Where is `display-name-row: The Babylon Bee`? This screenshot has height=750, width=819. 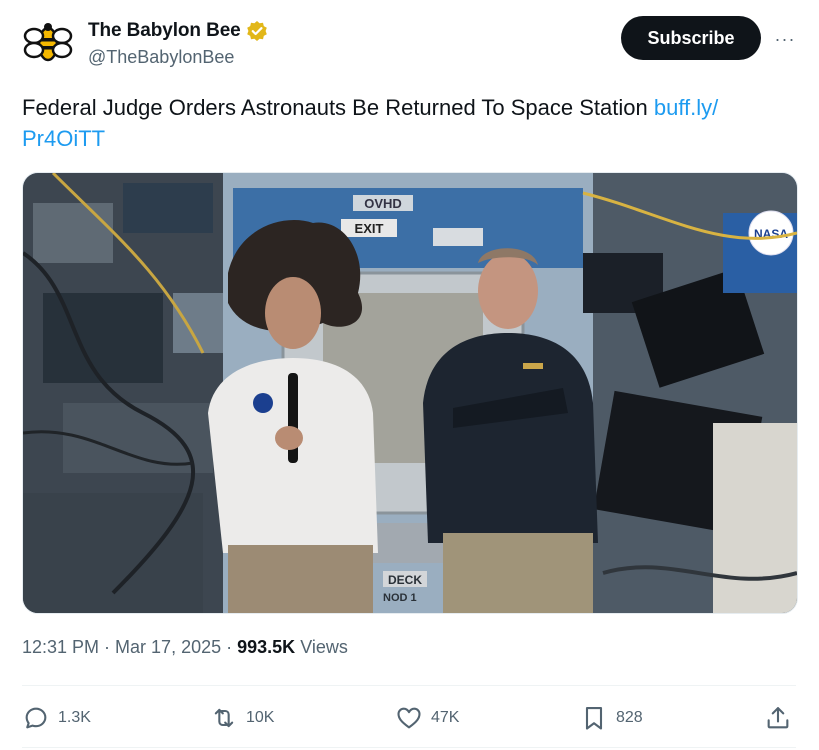 display-name-row: The Babylon Bee is located at coordinates (178, 31).